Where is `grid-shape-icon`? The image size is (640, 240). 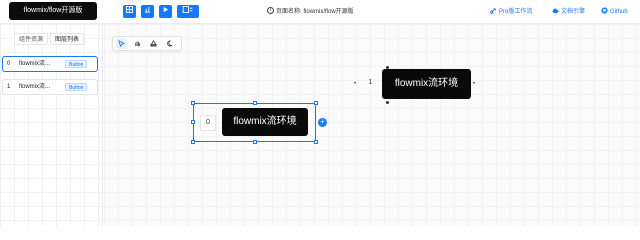 grid-shape-icon is located at coordinates (153, 43).